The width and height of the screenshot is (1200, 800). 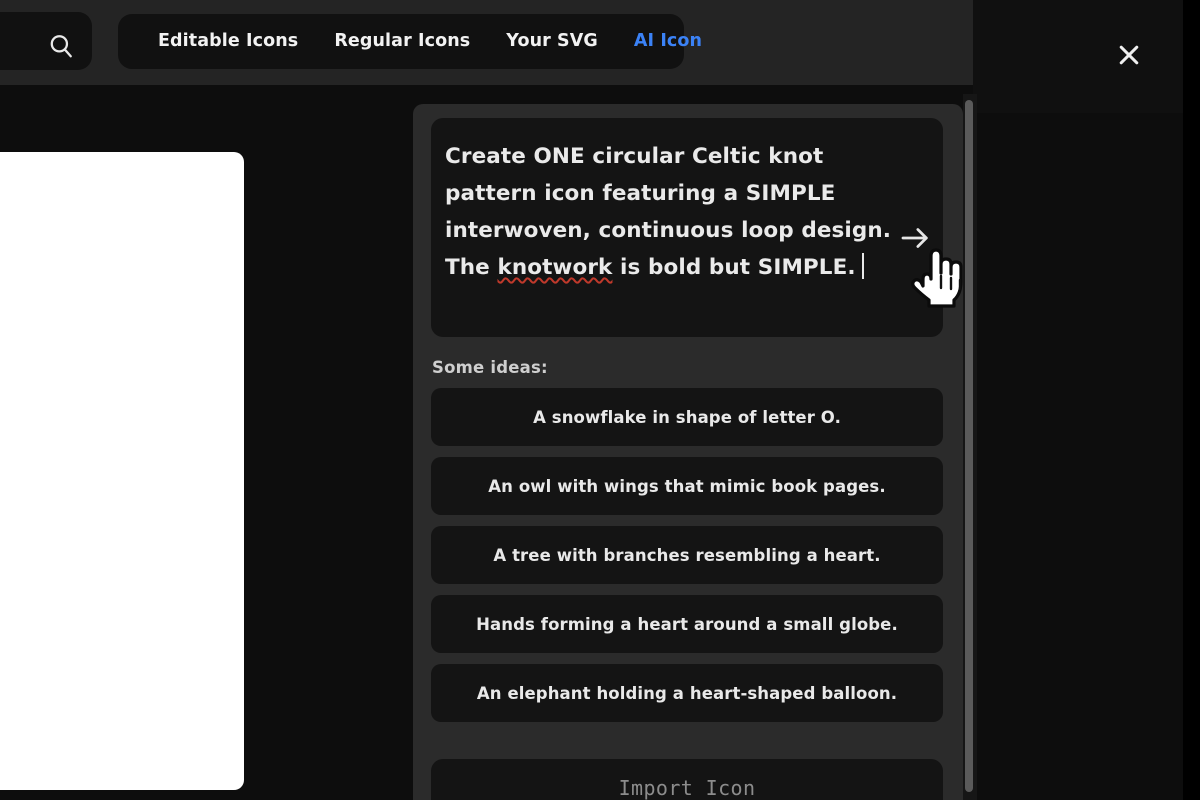 What do you see at coordinates (555, 267) in the screenshot?
I see `prompt-text-misspelled: knotwork` at bounding box center [555, 267].